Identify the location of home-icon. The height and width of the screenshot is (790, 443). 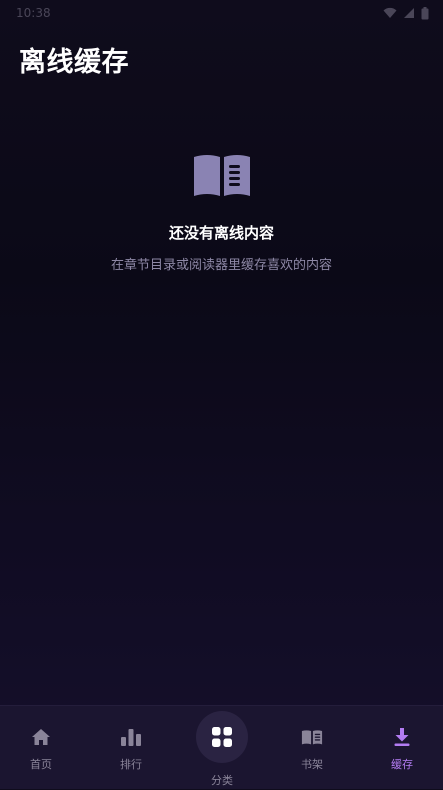
(41, 737).